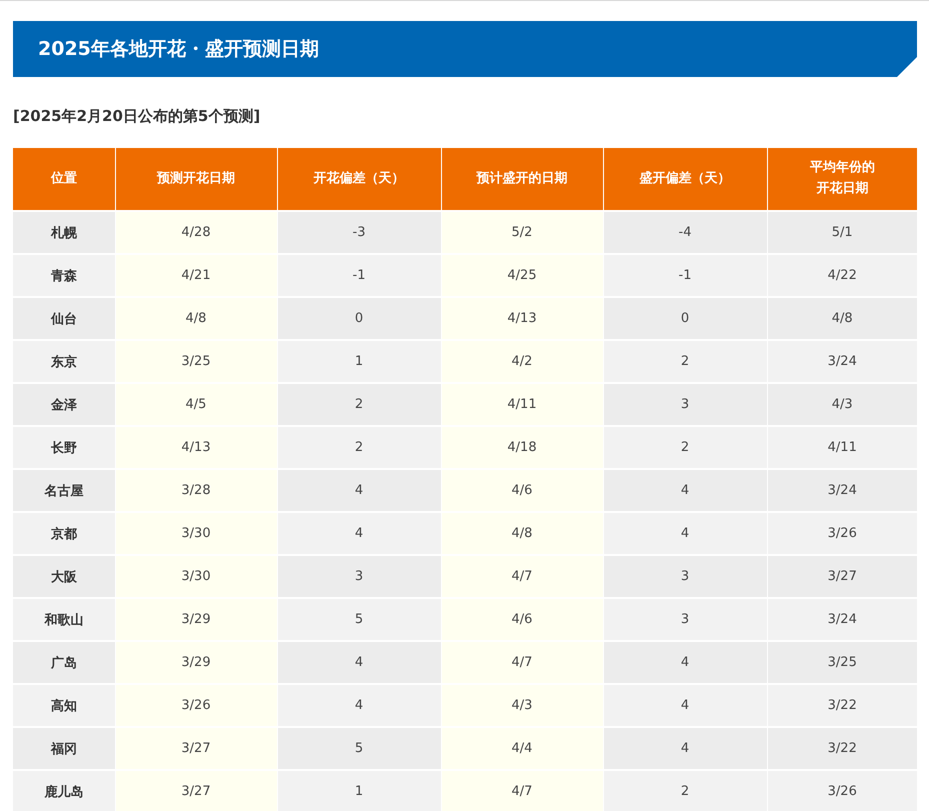 Image resolution: width=929 pixels, height=811 pixels. Describe the element at coordinates (522, 748) in the screenshot. I see `table-cell: 4/4` at that location.